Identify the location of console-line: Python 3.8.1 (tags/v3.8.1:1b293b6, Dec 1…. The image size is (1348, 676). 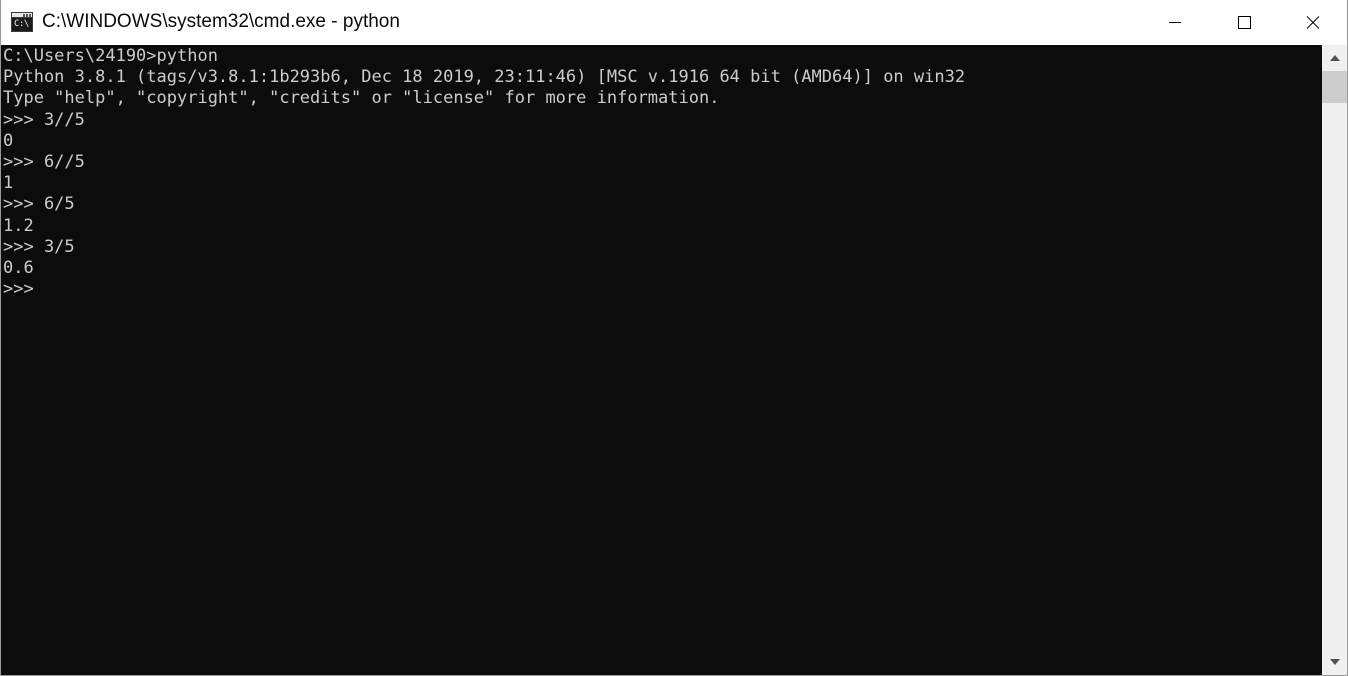
(484, 77).